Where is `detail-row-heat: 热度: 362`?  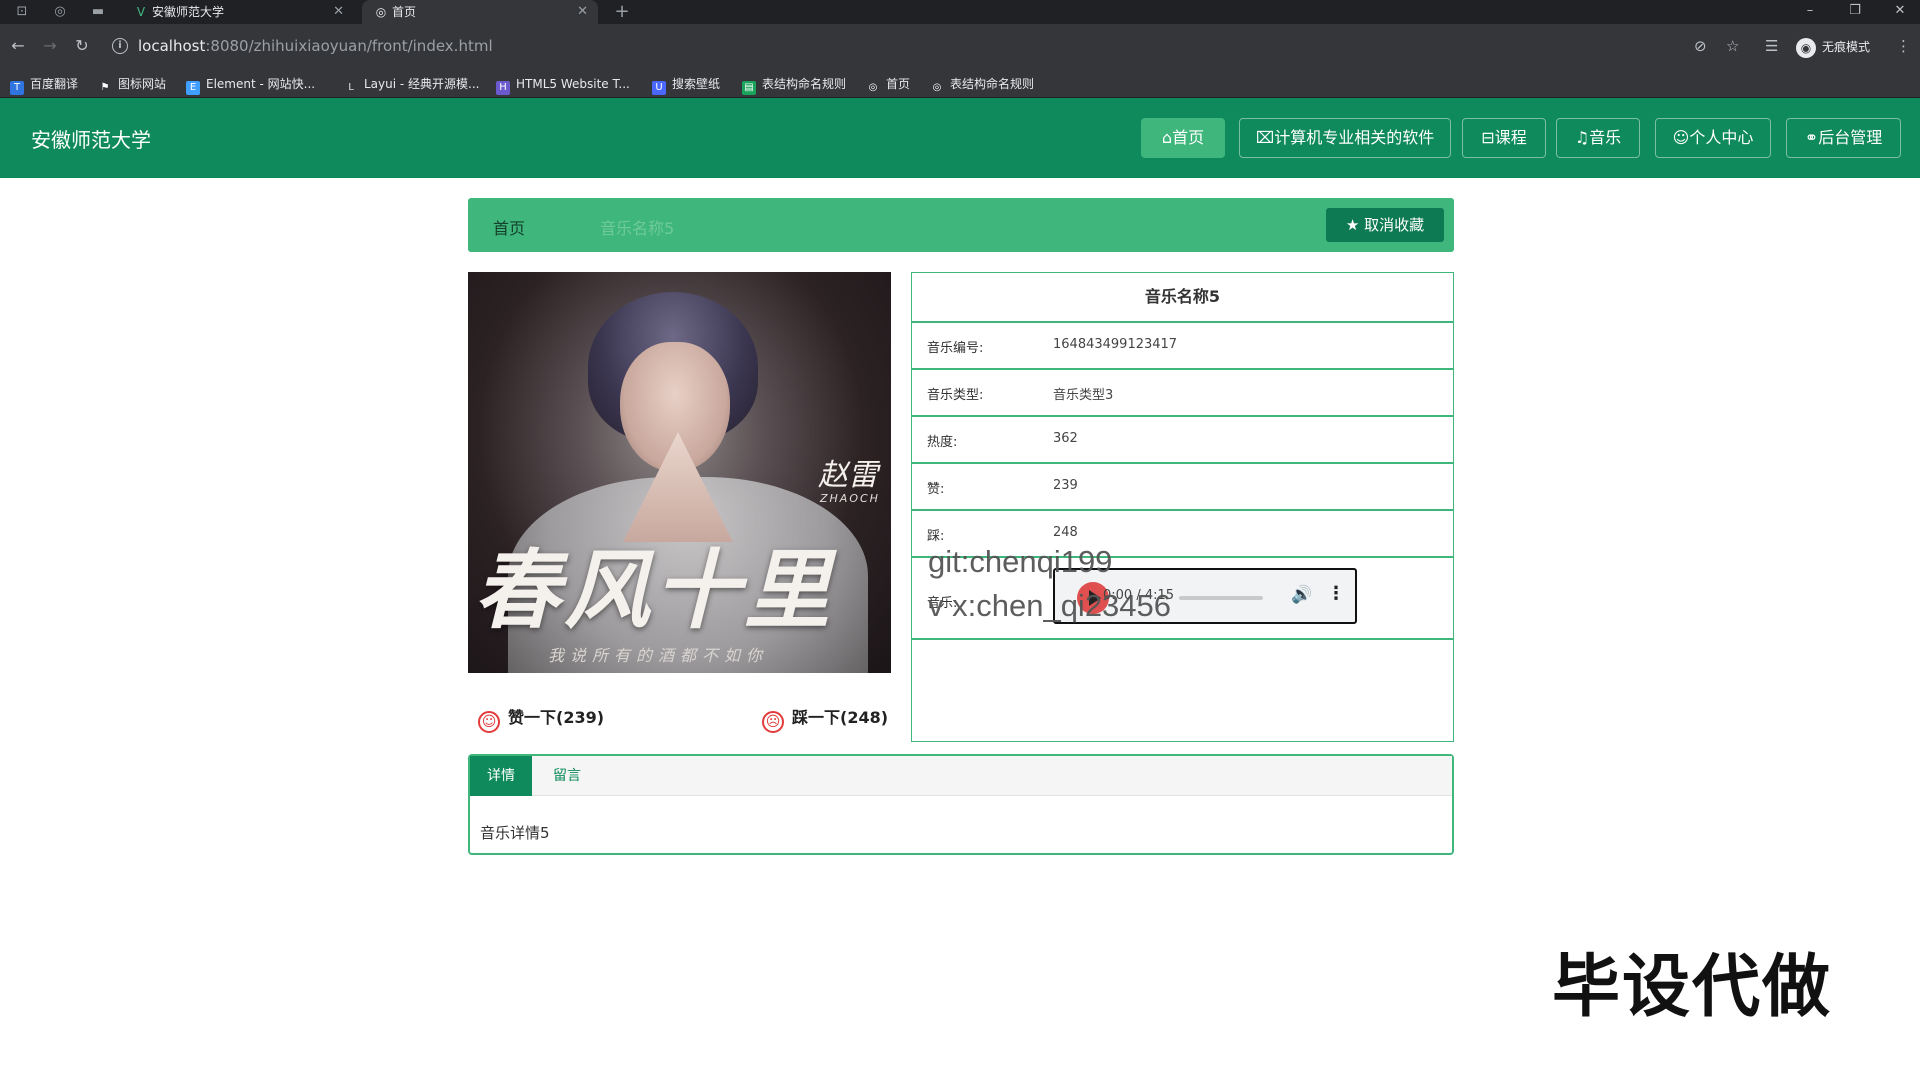
detail-row-heat: 热度: 362 is located at coordinates (1182, 438).